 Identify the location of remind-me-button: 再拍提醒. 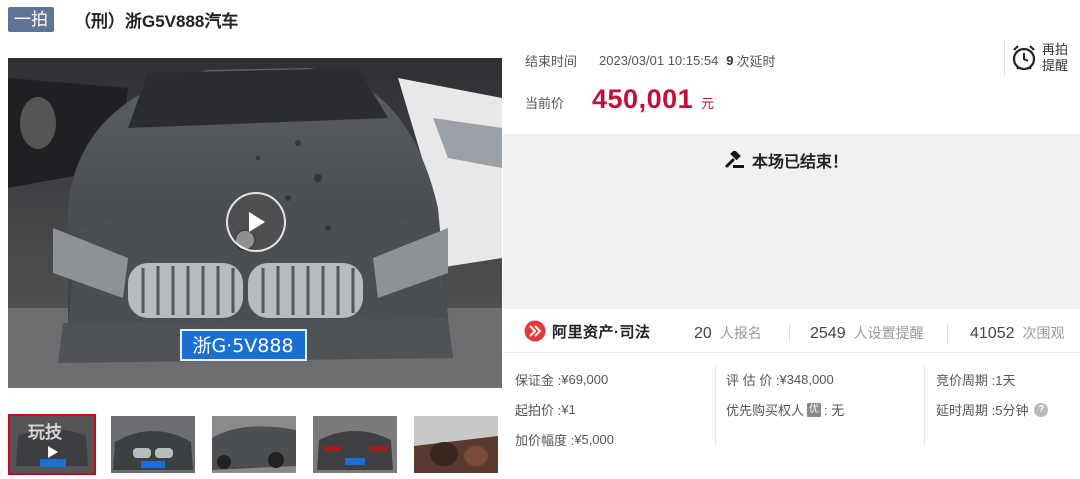
(1042, 58).